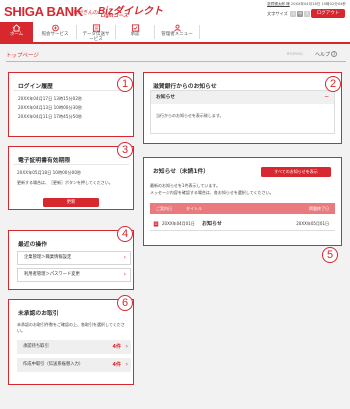 The image size is (350, 409). Describe the element at coordinates (212, 192) in the screenshot. I see `notices-note: メッセージ内容を確認する場合は、各お知らせを選択してください。` at that location.